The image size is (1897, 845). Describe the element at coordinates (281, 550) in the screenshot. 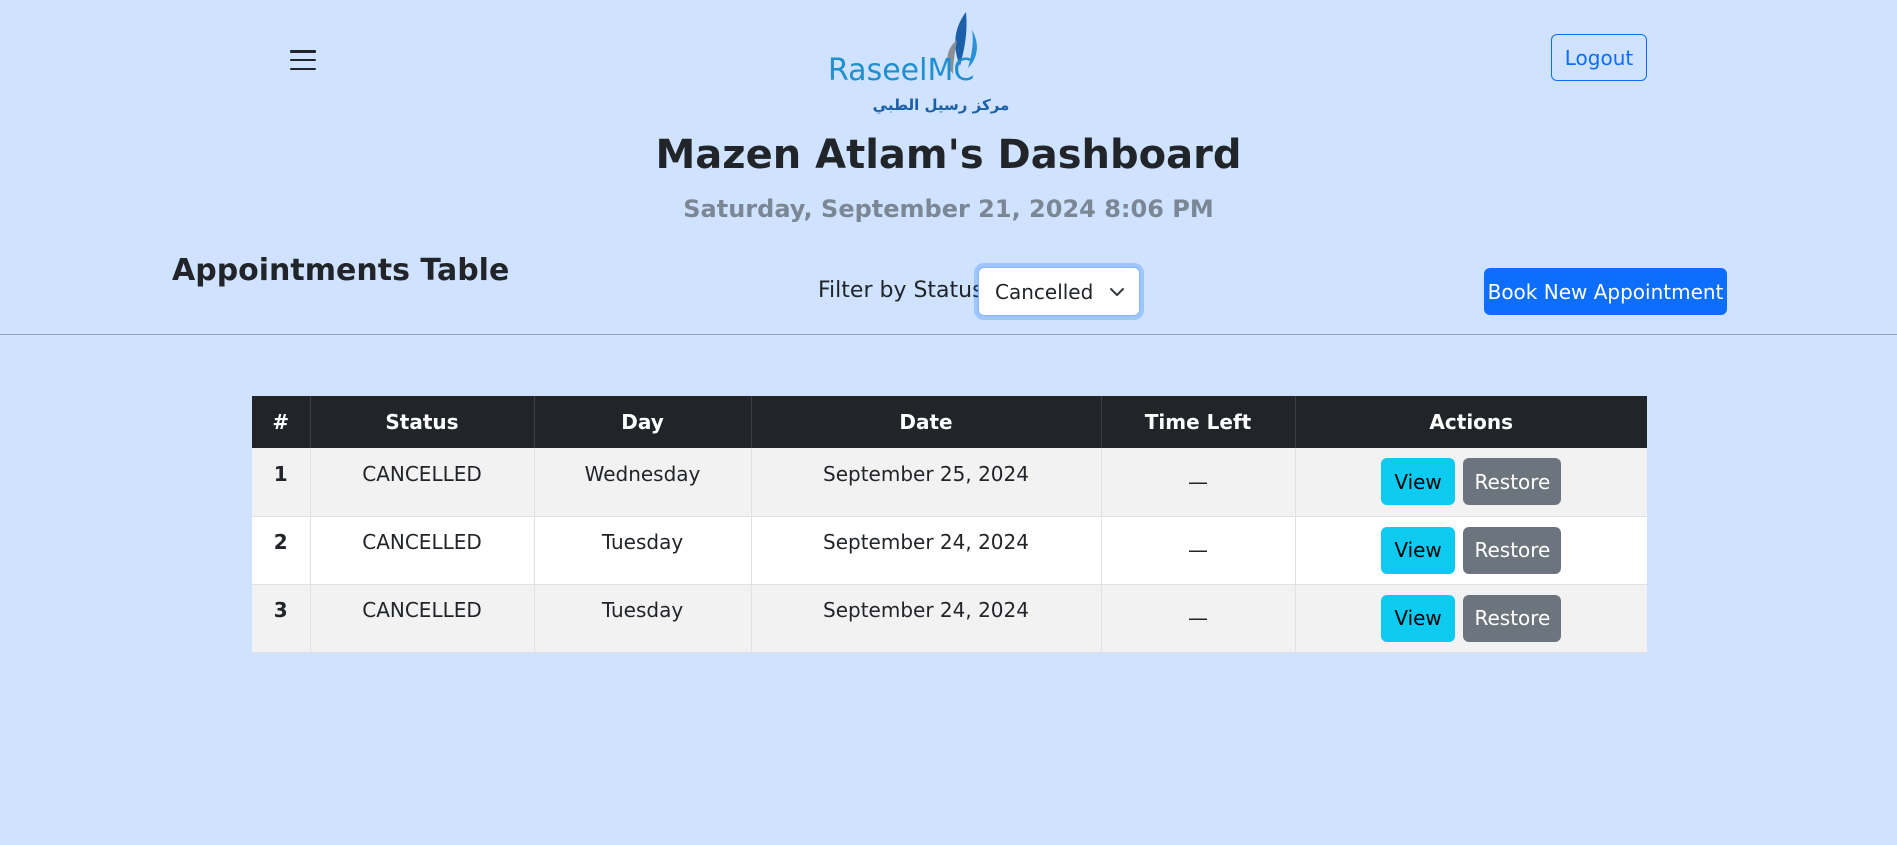

I see `row-number: 2` at that location.